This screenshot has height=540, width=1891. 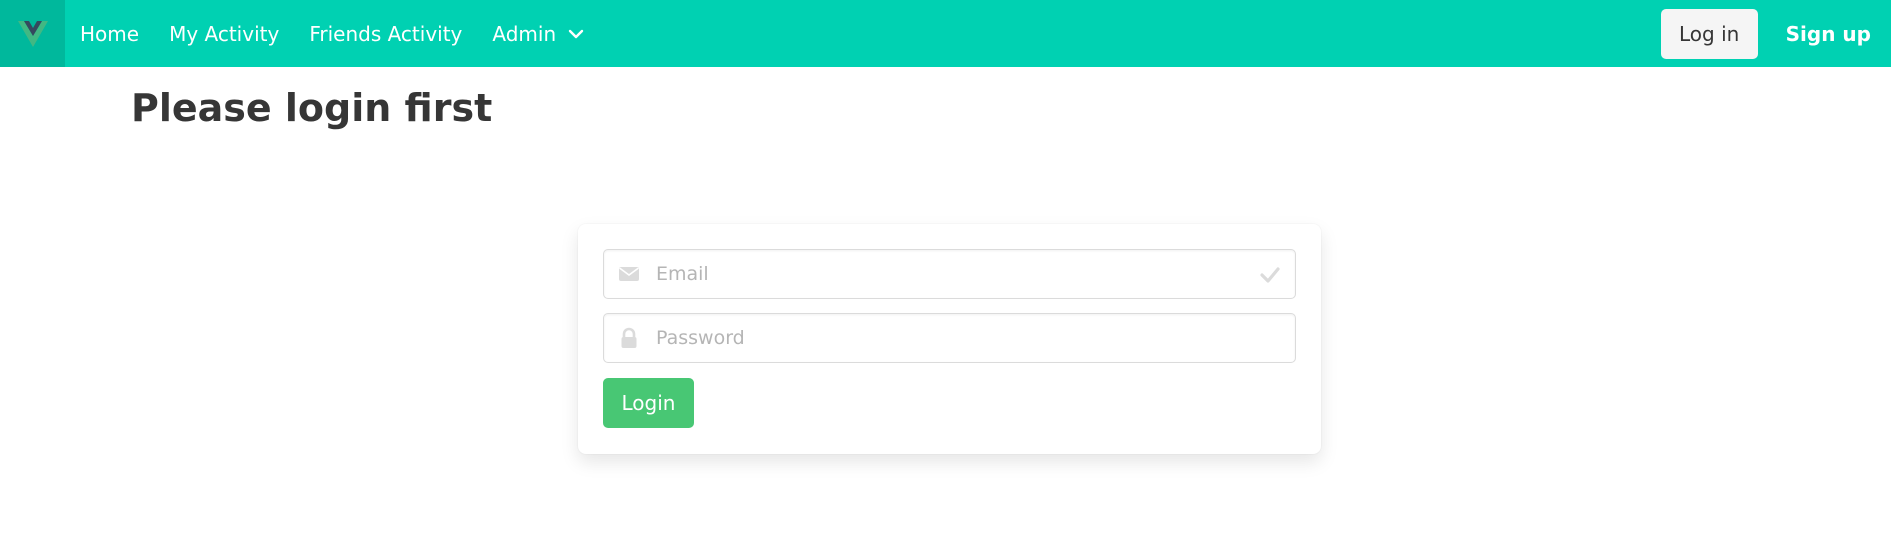 I want to click on chevron-down-icon, so click(x=576, y=33).